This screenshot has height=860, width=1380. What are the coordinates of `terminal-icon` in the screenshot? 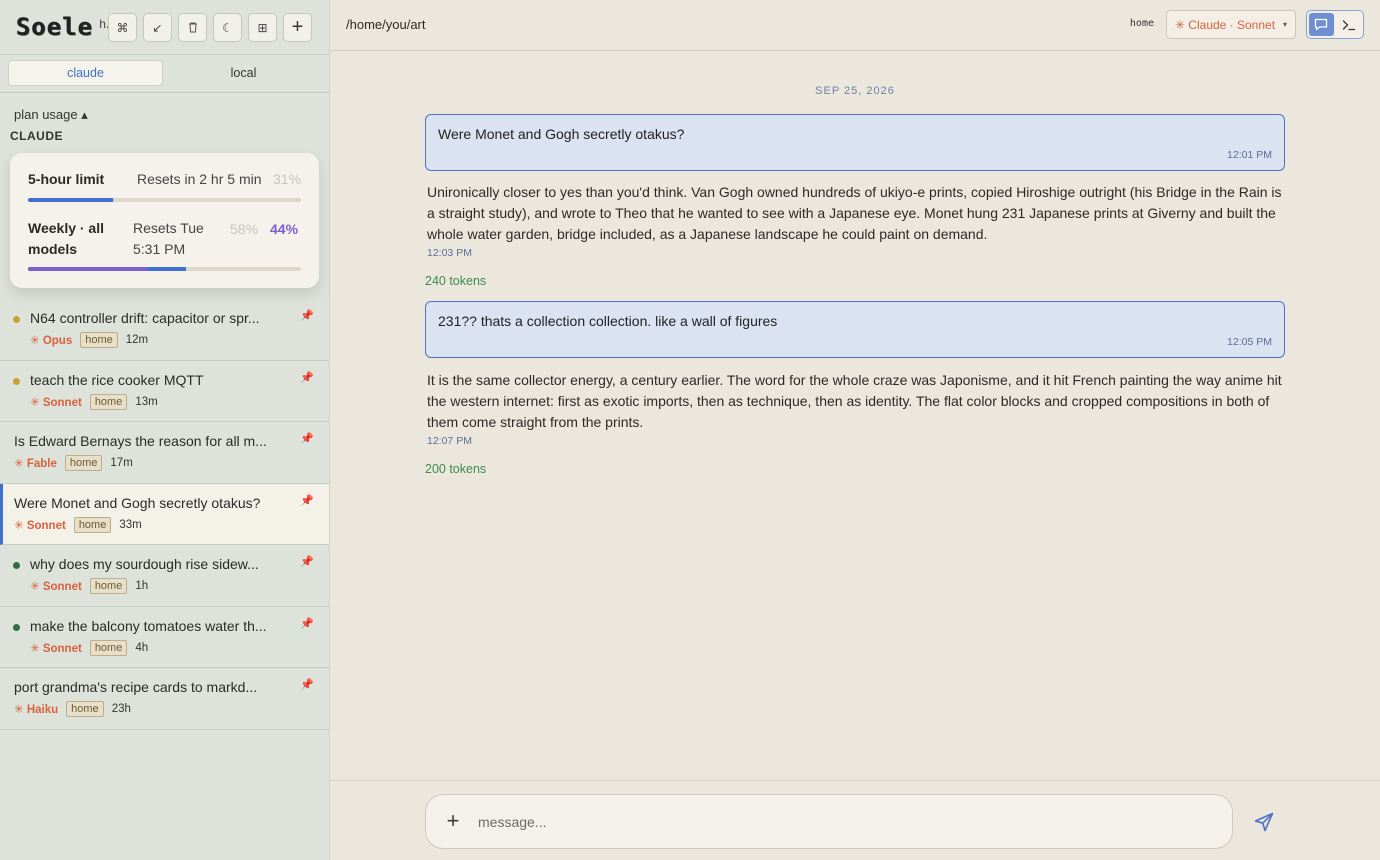 It's located at (1348, 24).